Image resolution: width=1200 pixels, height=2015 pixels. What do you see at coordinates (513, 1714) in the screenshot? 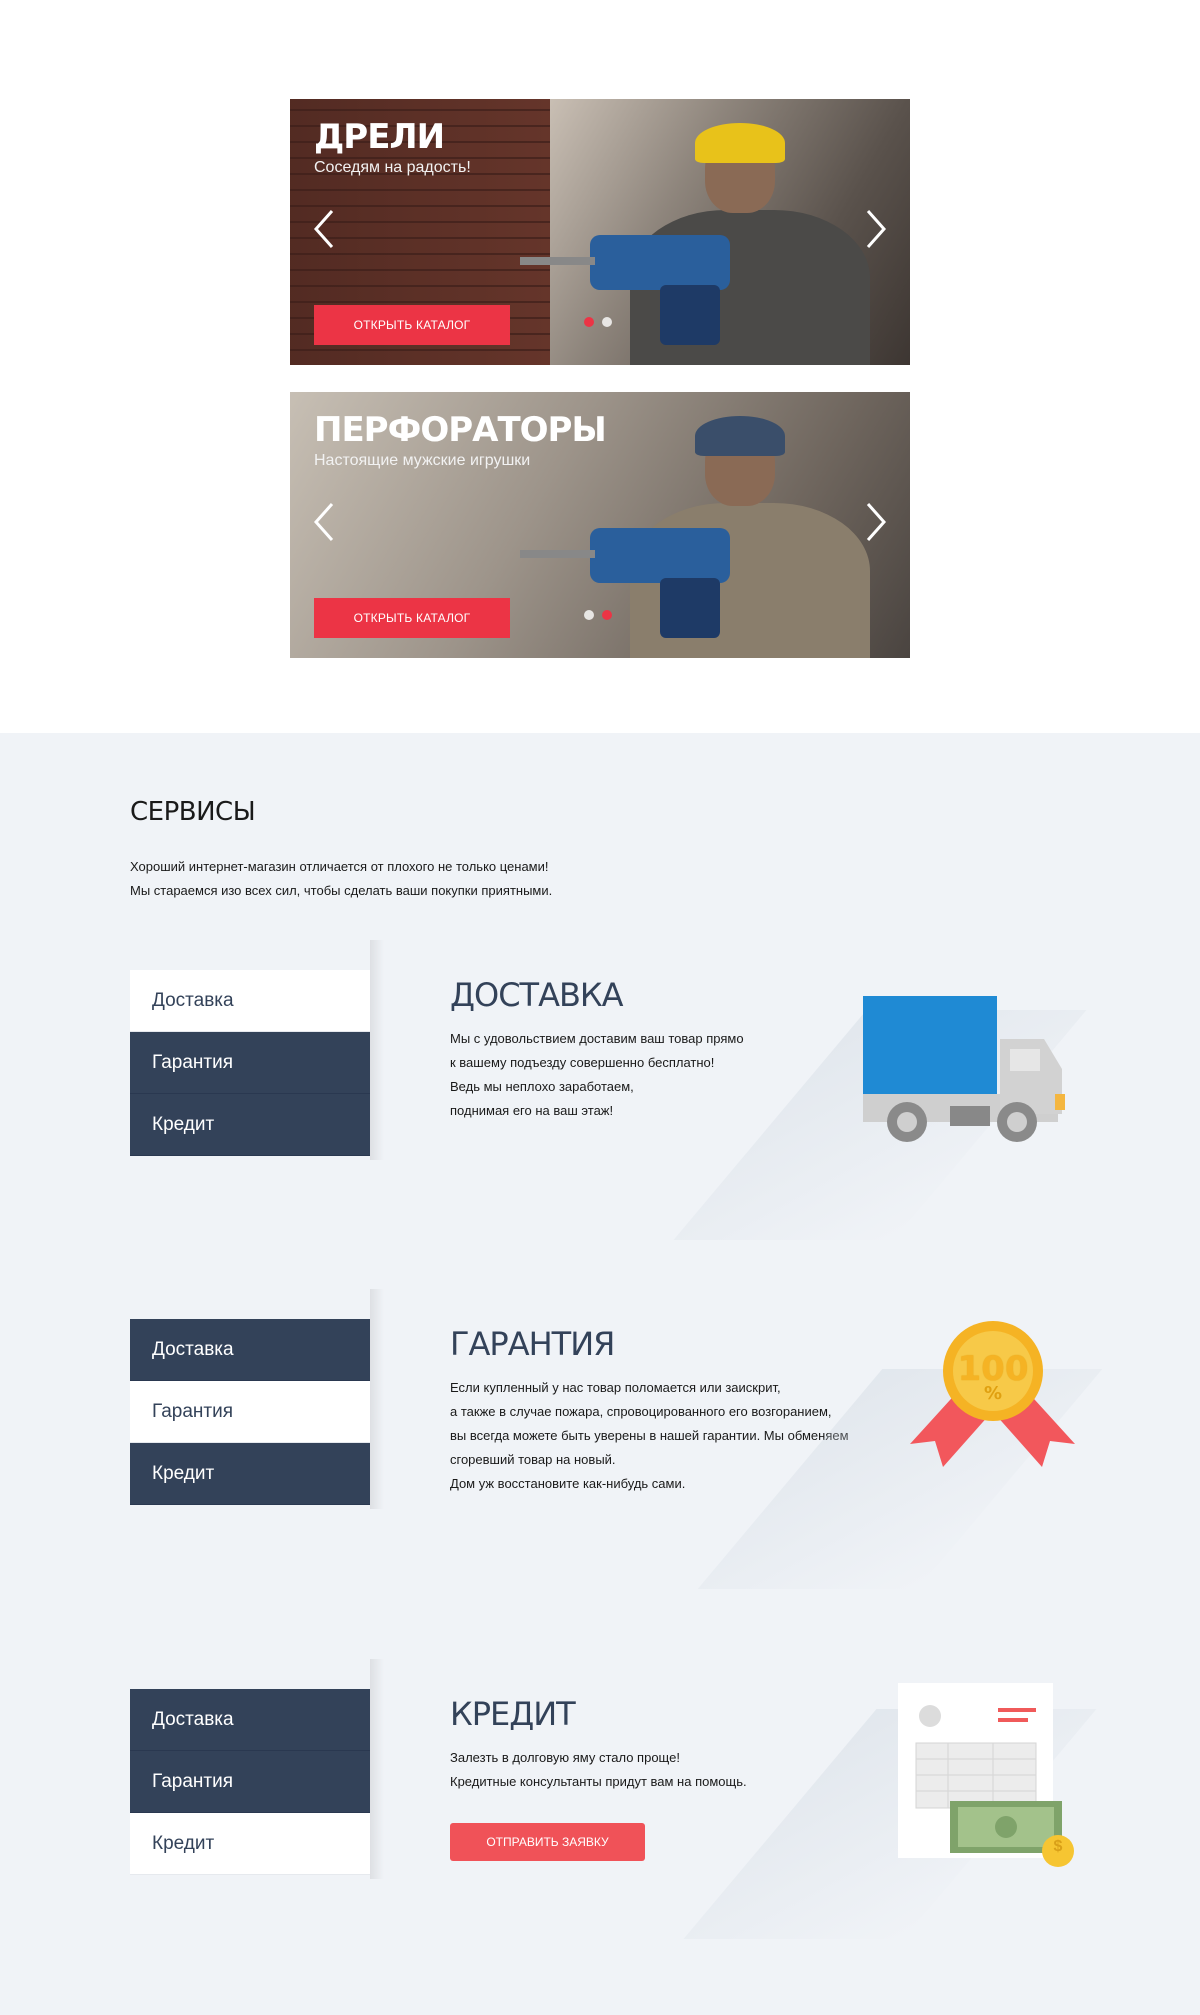
I see `service-name: КРЕДИТ` at bounding box center [513, 1714].